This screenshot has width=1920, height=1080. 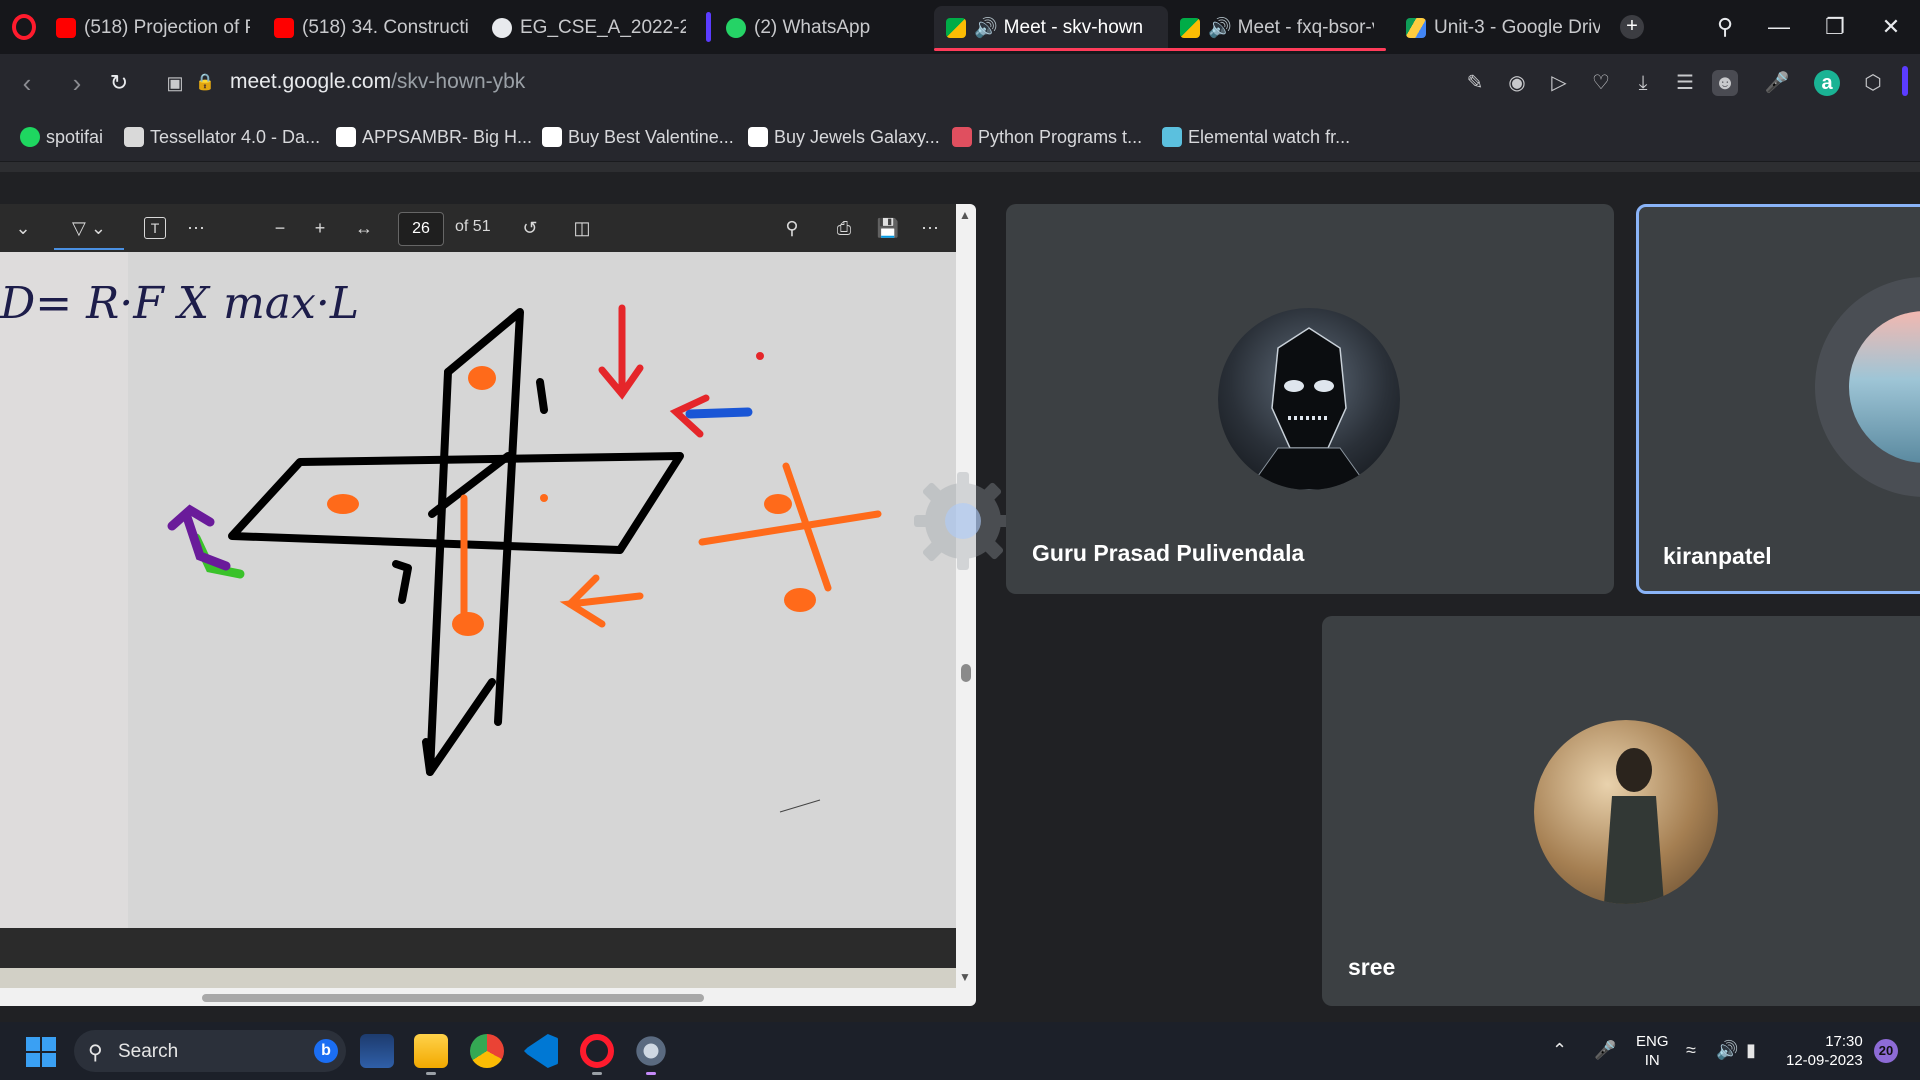 I want to click on rotate-icon: ↺, so click(x=530, y=228).